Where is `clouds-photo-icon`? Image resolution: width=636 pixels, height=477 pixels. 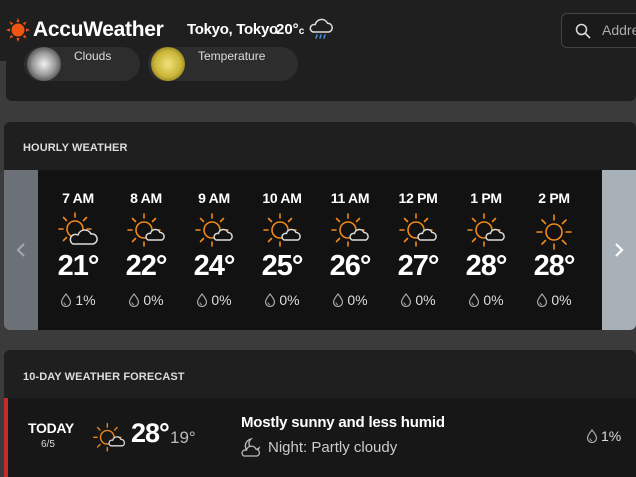 clouds-photo-icon is located at coordinates (44, 64).